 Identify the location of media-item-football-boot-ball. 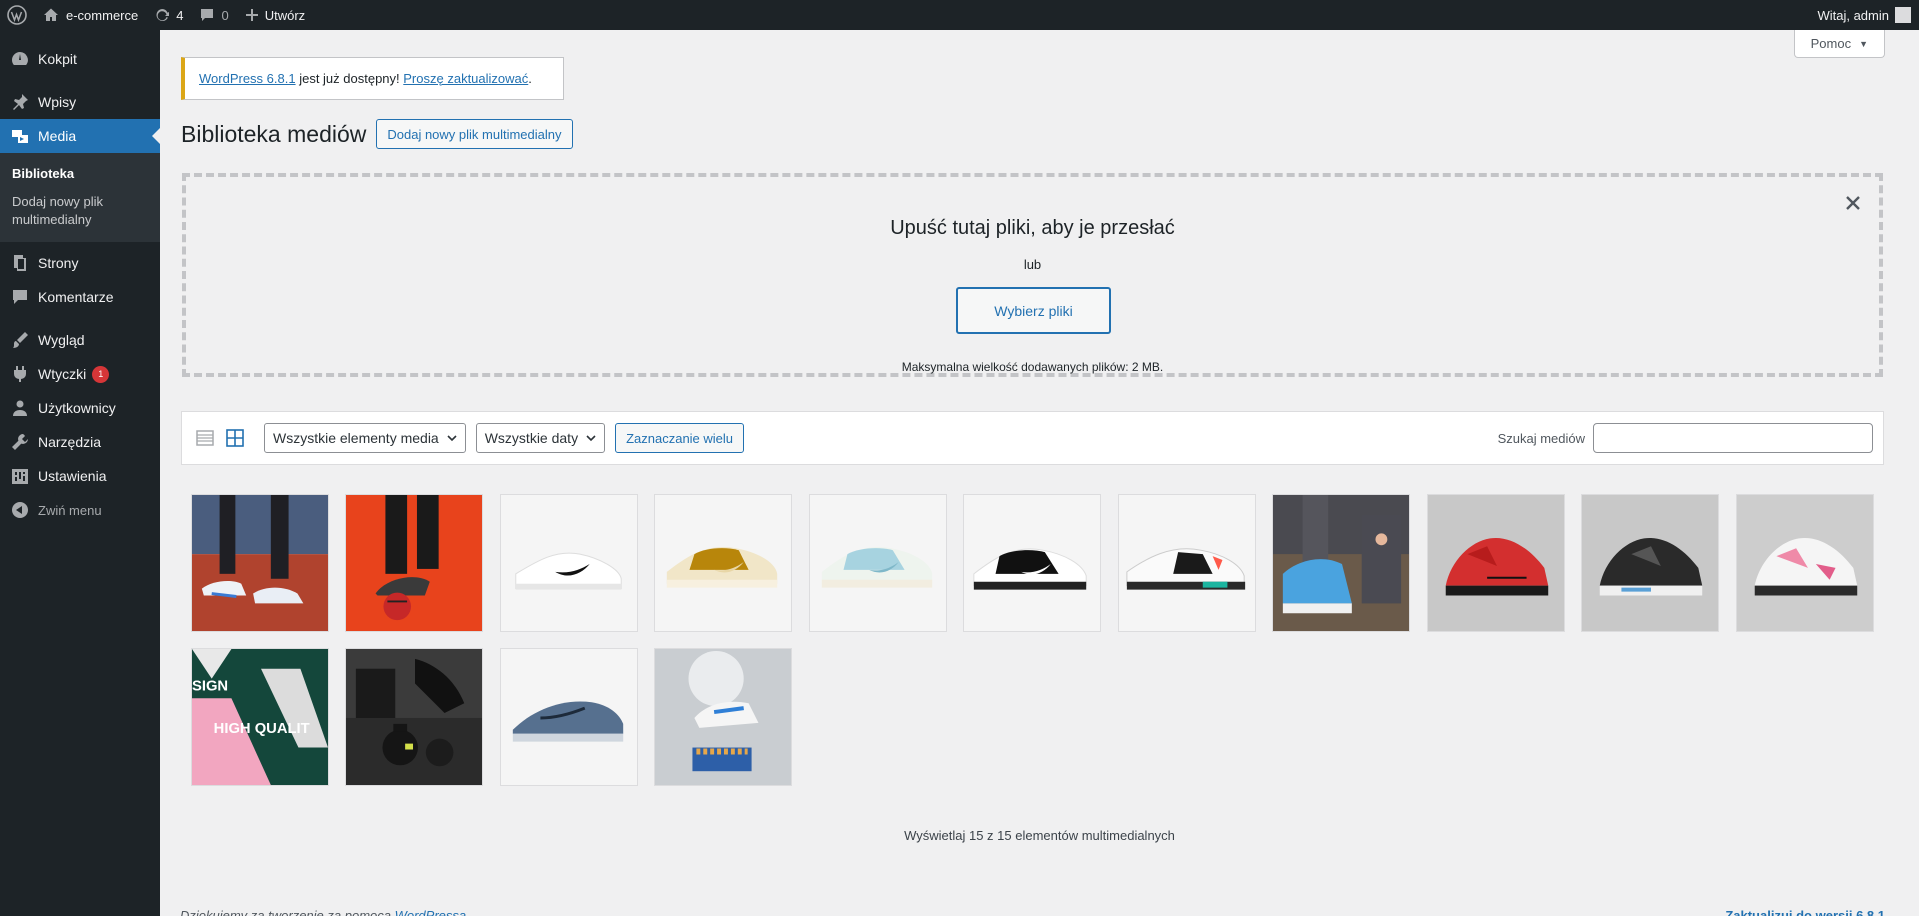
(414, 563).